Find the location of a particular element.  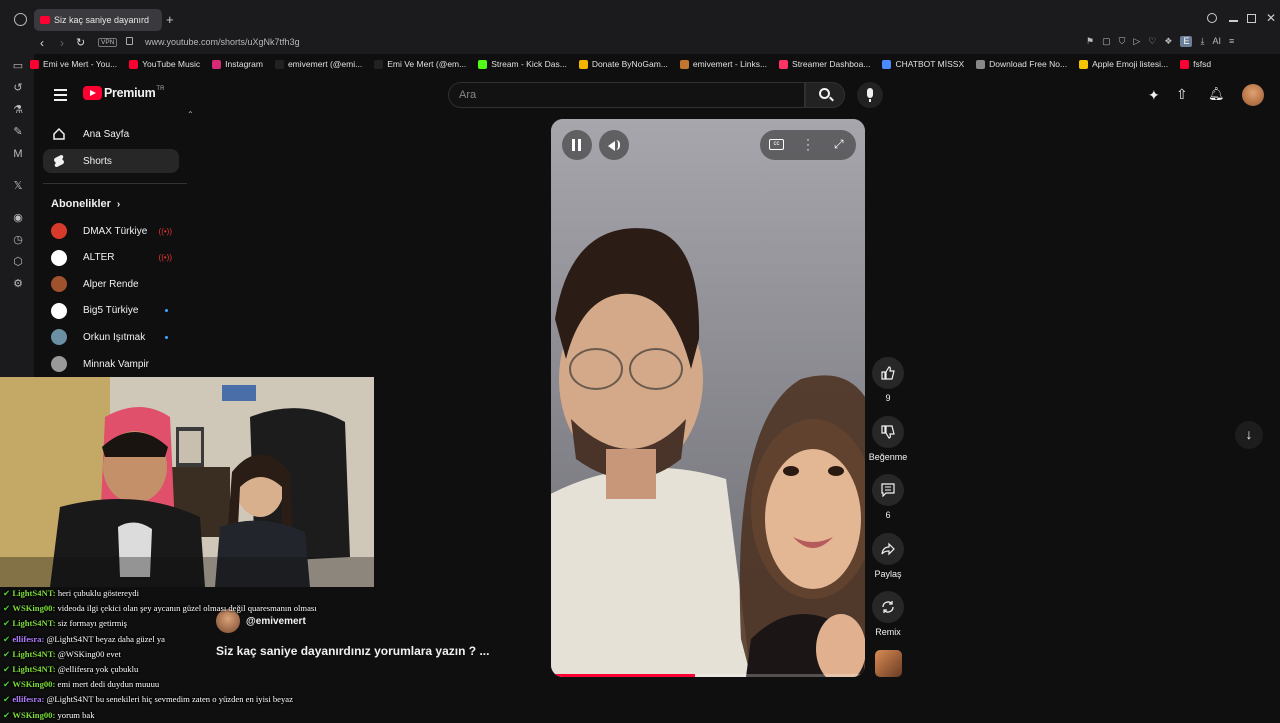

bookmark-item: YouTube Music is located at coordinates (164, 64).